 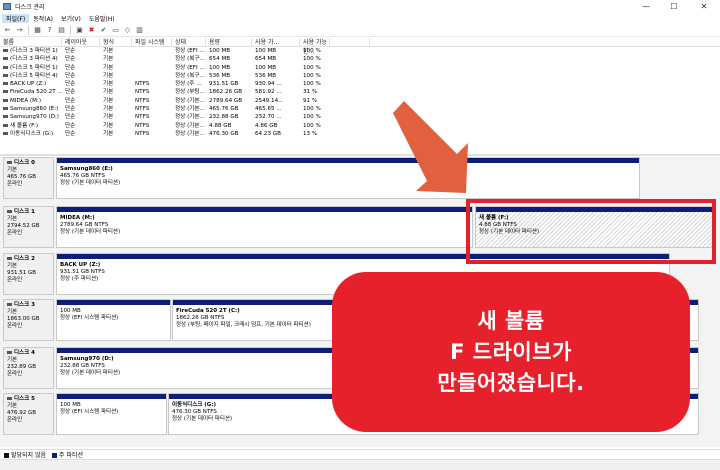 What do you see at coordinates (91, 30) in the screenshot?
I see `delete-icon: ✖` at bounding box center [91, 30].